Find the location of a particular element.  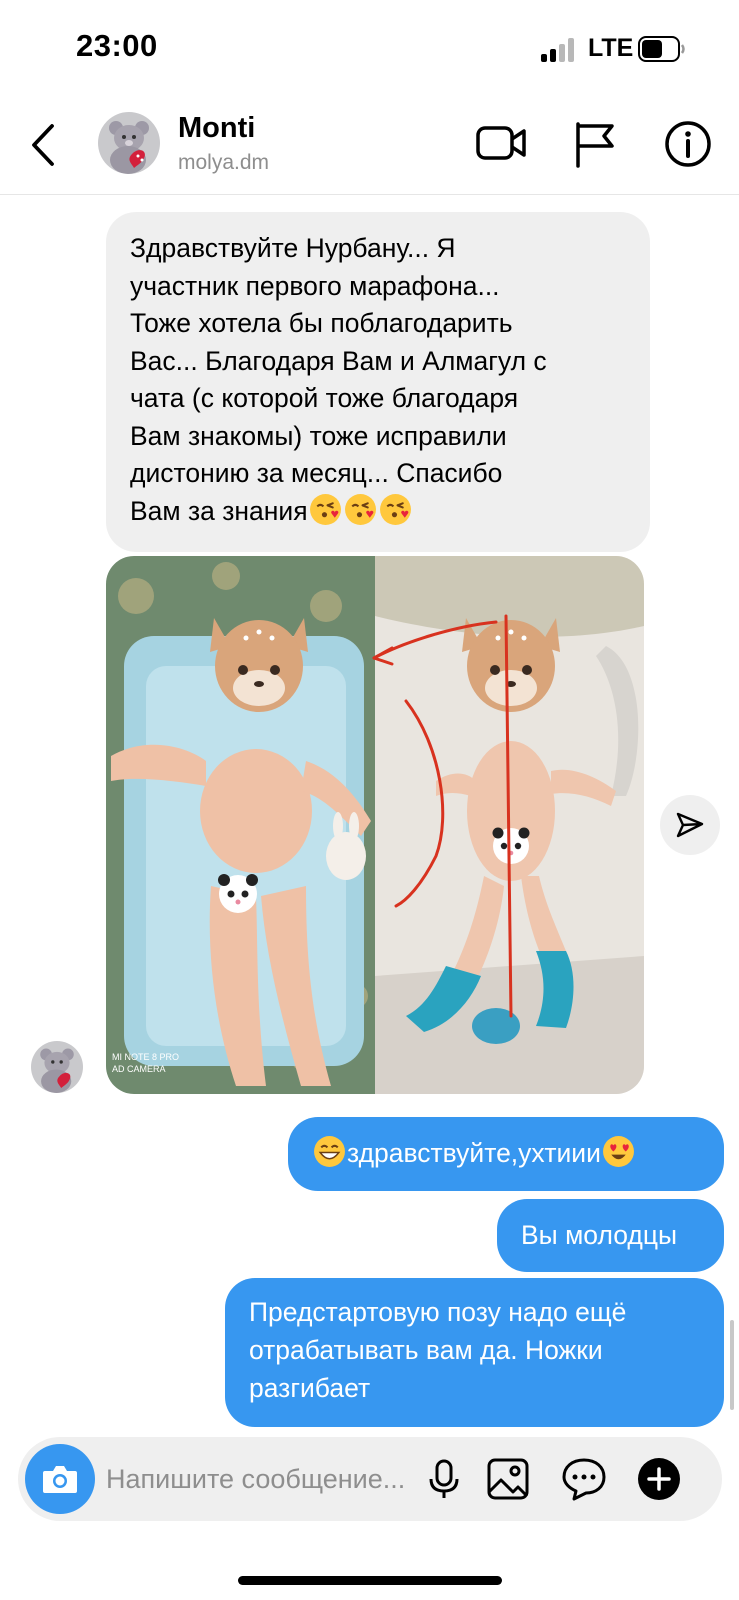

outgoing-message-text: Вы молодцы is located at coordinates (599, 1235).